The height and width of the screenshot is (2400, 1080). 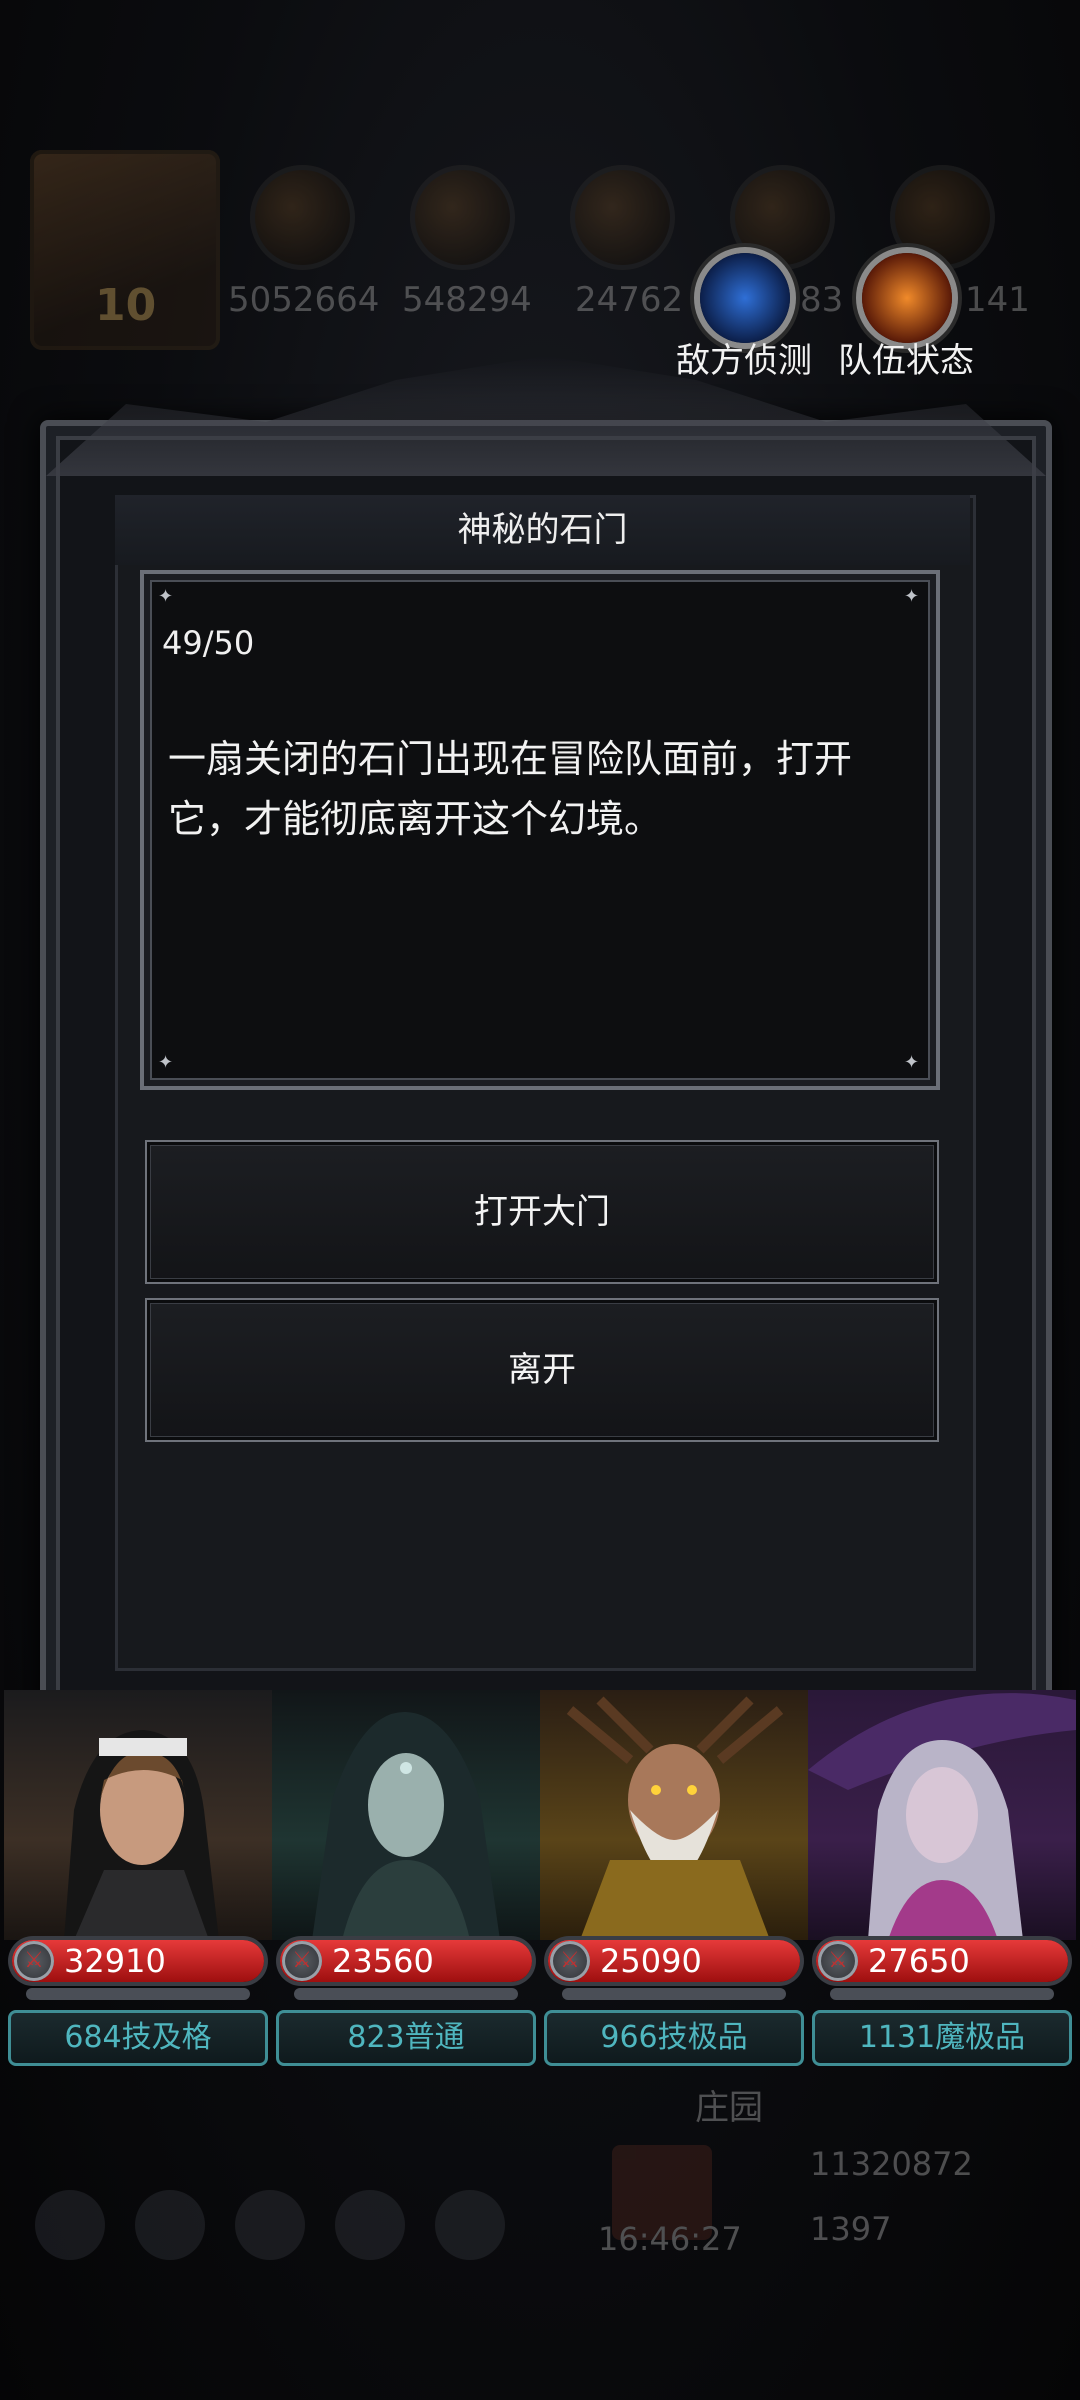 What do you see at coordinates (629, 300) in the screenshot?
I see `resource-value-3: 24762` at bounding box center [629, 300].